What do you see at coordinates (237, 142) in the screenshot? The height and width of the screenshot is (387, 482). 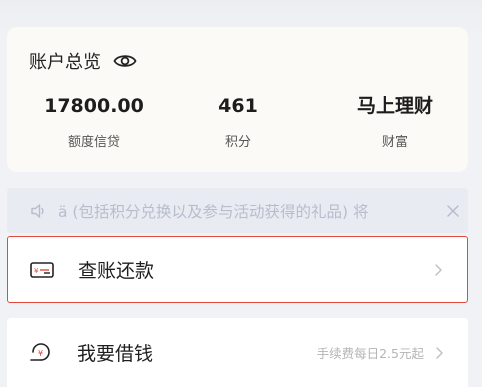 I see `stat-label: 积分` at bounding box center [237, 142].